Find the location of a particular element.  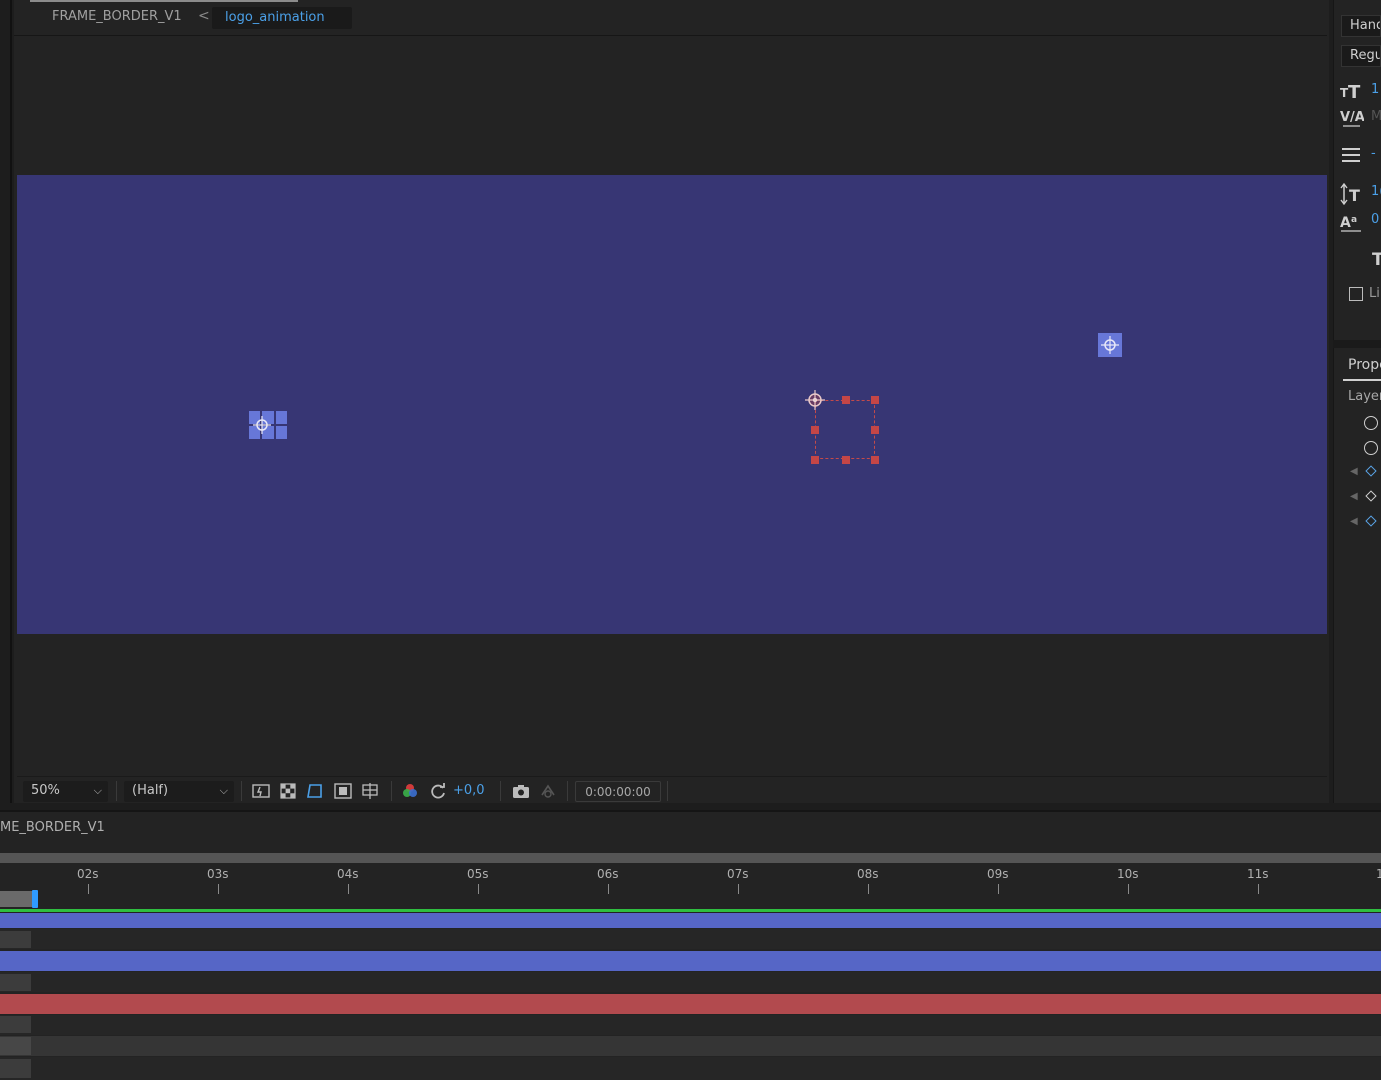

svg-text: T is located at coordinates (1354, 195).